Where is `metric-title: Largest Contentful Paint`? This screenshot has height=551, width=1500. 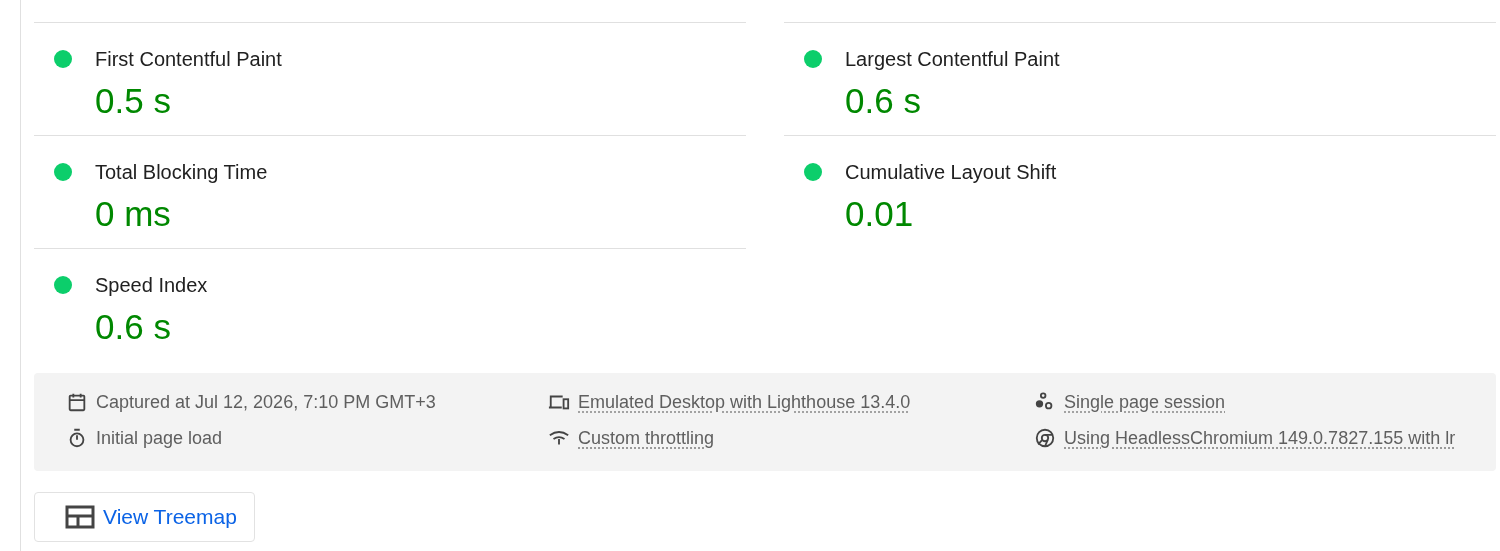
metric-title: Largest Contentful Paint is located at coordinates (952, 59).